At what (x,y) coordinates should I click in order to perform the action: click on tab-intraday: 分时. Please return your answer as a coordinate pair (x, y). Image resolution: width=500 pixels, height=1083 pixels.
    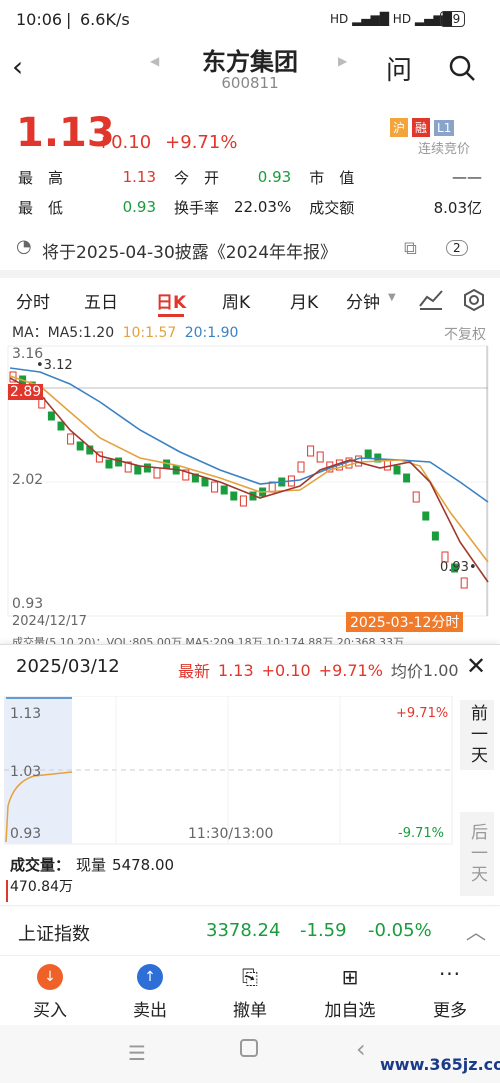
    Looking at the image, I should click on (33, 300).